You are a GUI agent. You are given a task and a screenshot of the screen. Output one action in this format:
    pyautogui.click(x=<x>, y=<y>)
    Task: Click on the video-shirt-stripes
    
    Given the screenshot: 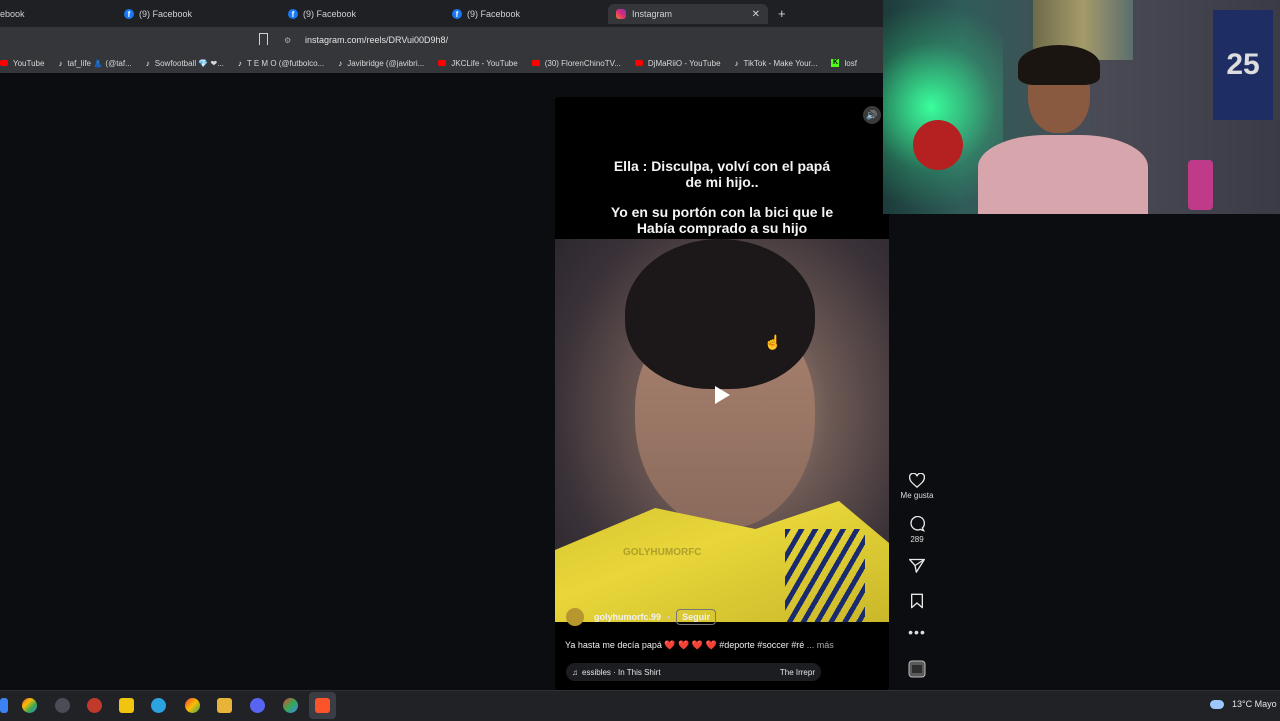 What is the action you would take?
    pyautogui.click(x=825, y=575)
    